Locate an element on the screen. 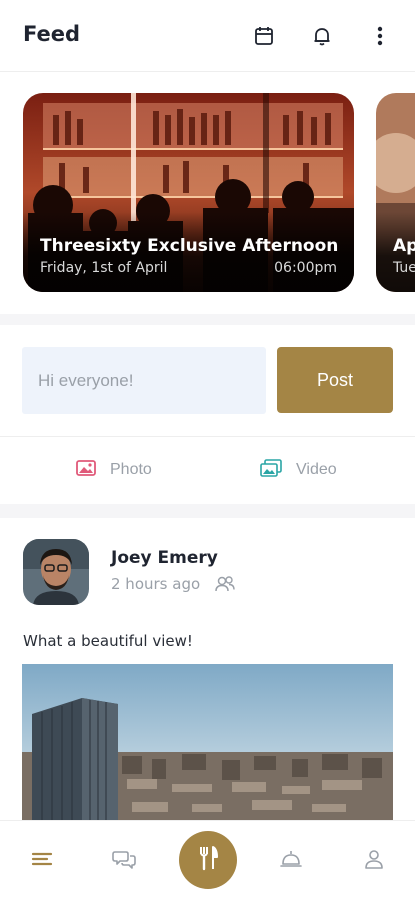 Image resolution: width=415 pixels, height=900 pixels. bottom-nav is located at coordinates (207, 860).